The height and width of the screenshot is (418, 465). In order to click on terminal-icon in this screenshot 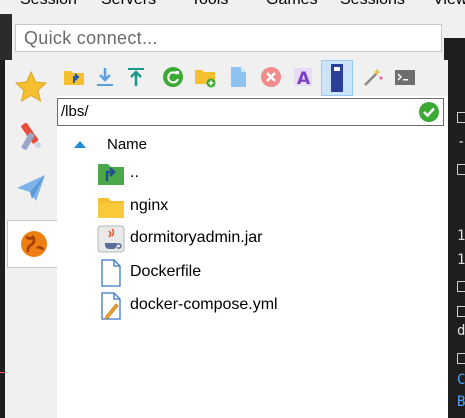, I will do `click(405, 77)`.